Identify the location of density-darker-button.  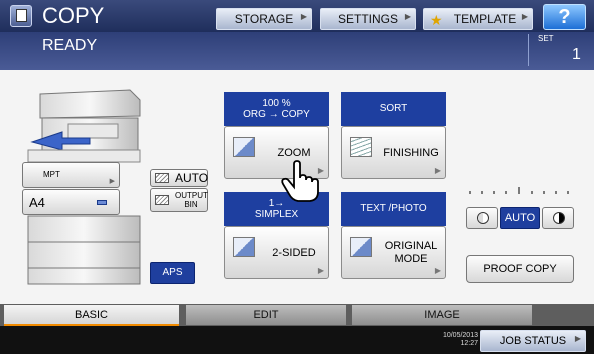
(558, 218).